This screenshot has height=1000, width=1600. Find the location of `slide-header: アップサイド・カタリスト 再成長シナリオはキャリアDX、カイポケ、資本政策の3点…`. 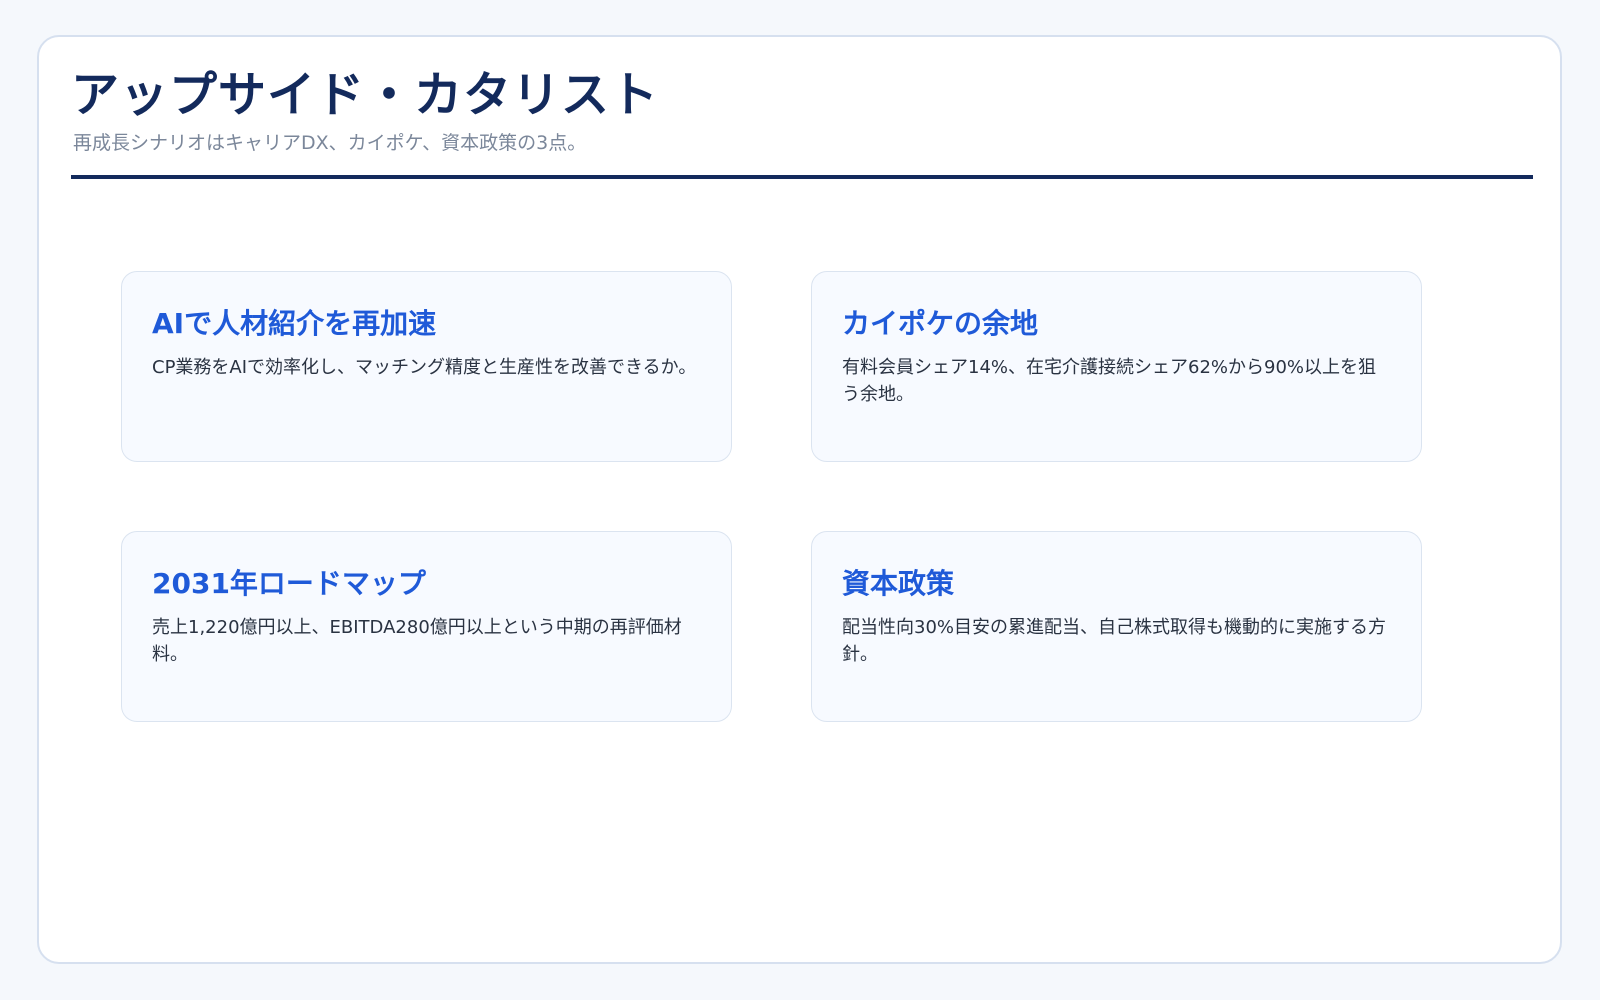

slide-header: アップサイド・カタリスト 再成長シナリオはキャリアDX、カイポケ、資本政策の3点… is located at coordinates (802, 122).